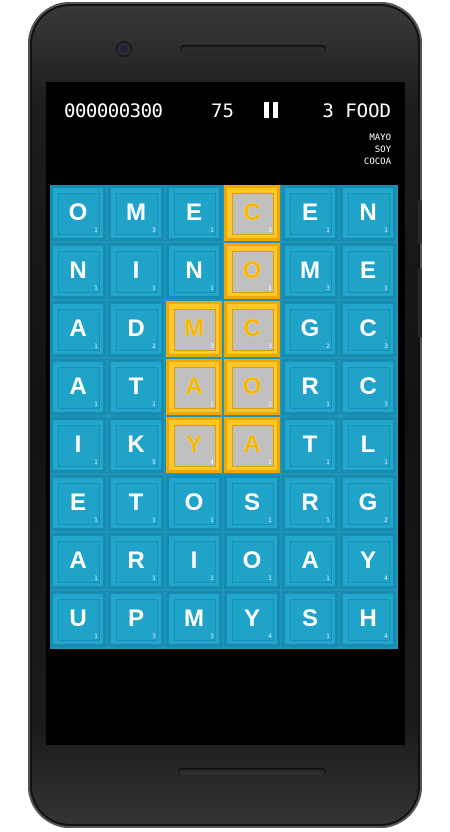 This screenshot has height=832, width=450. What do you see at coordinates (124, 49) in the screenshot?
I see `camera-icon` at bounding box center [124, 49].